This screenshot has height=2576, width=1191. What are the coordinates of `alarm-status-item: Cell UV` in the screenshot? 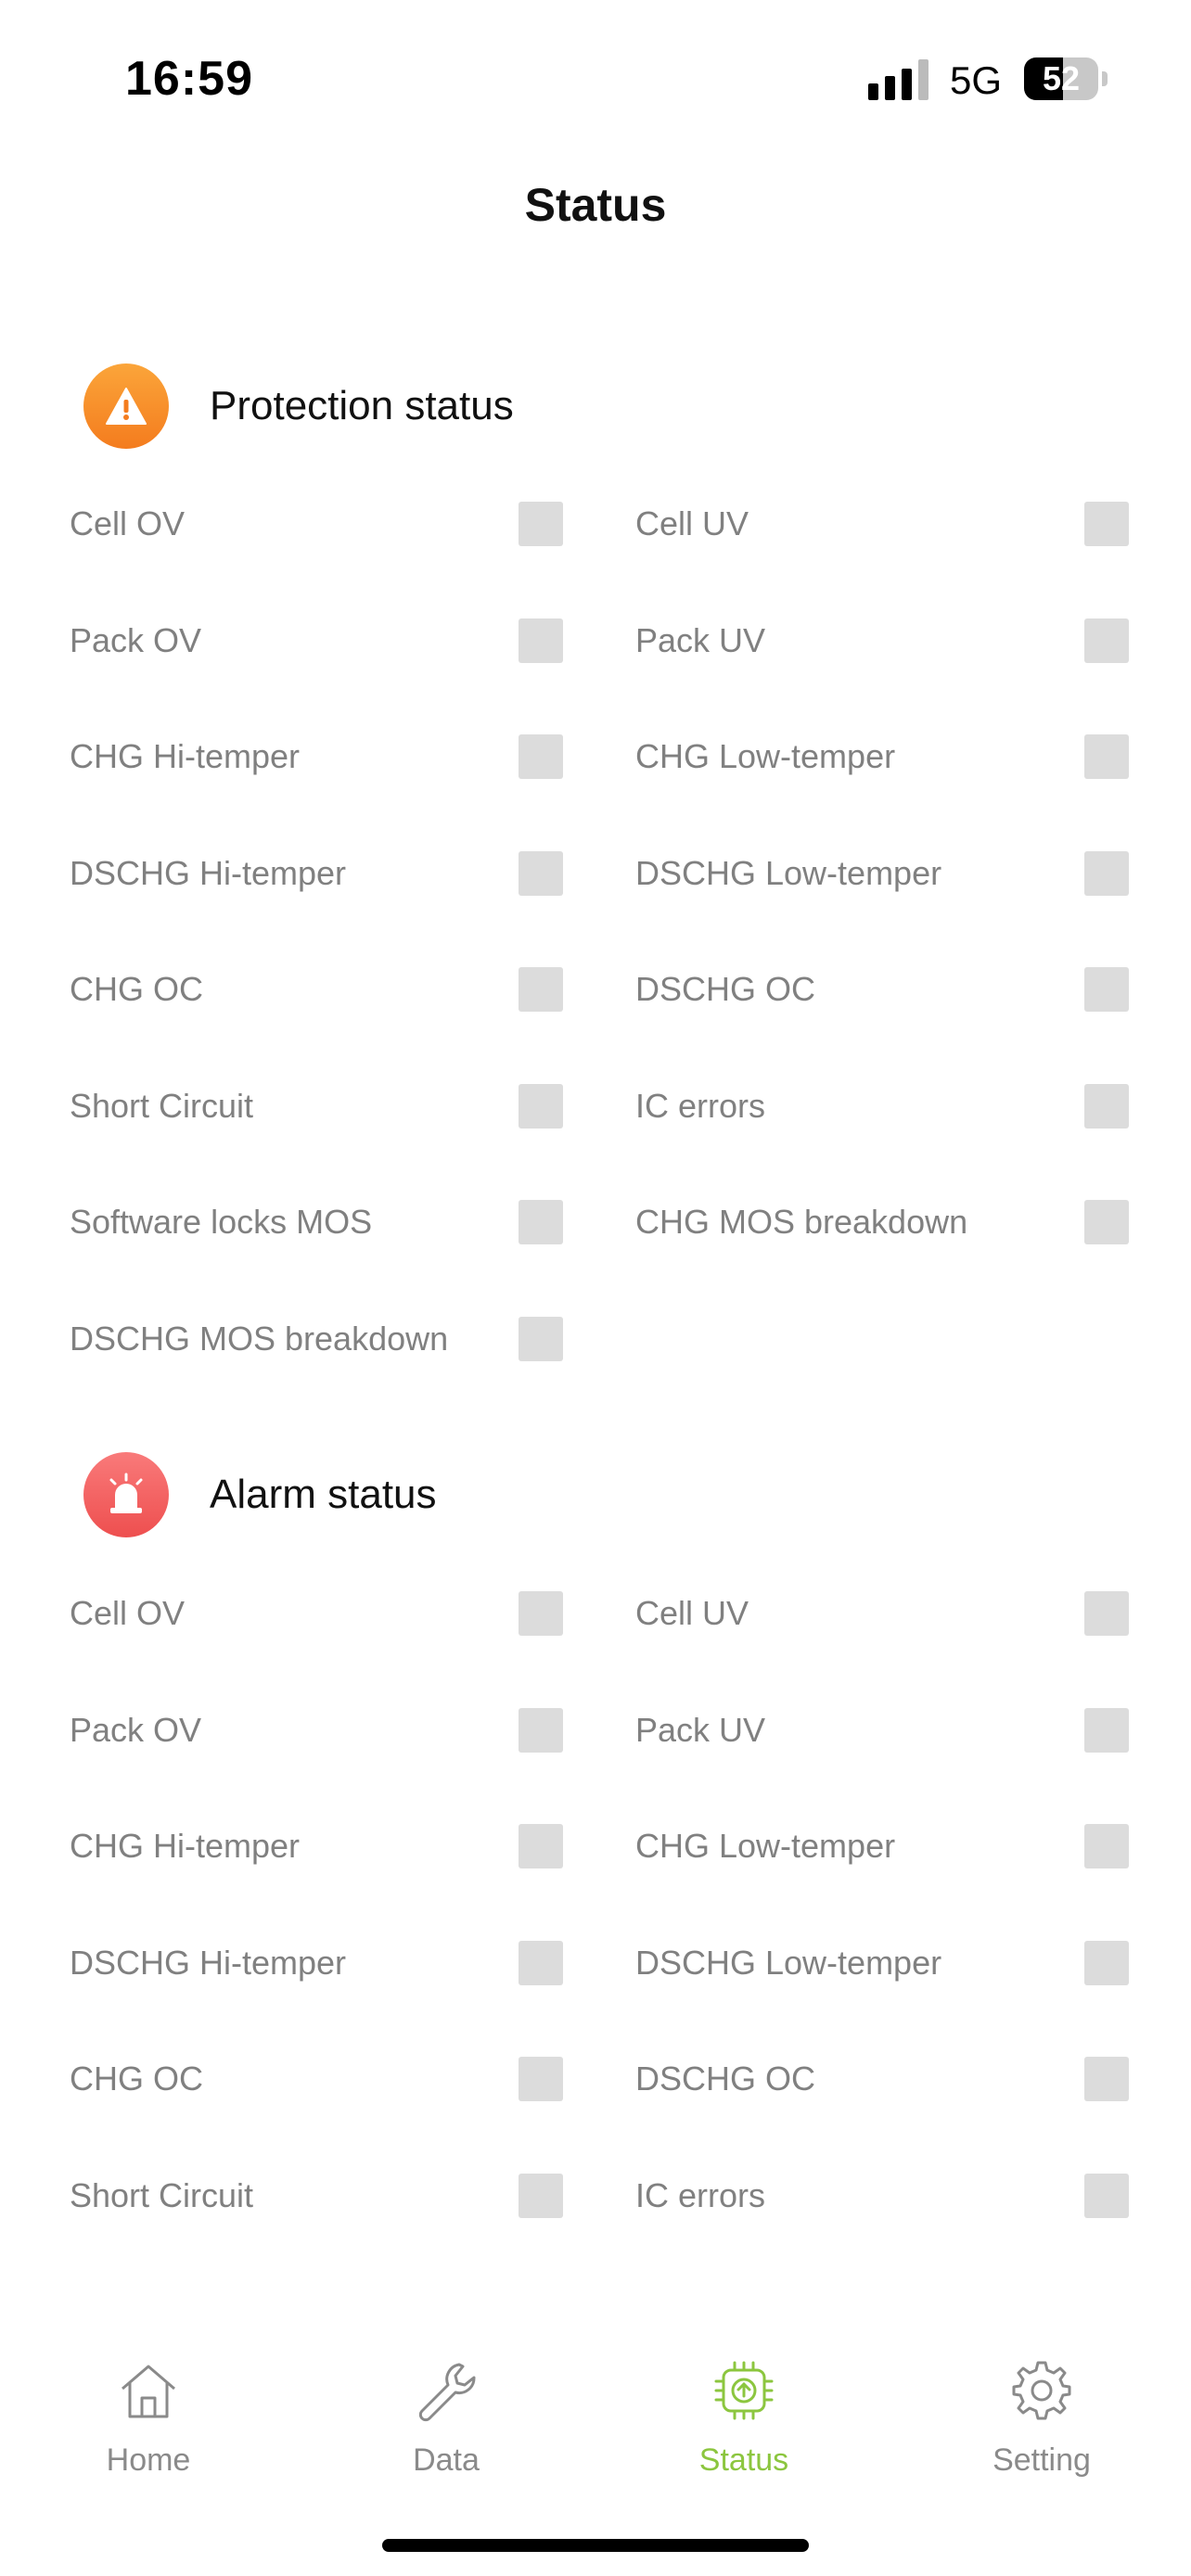 It's located at (913, 1613).